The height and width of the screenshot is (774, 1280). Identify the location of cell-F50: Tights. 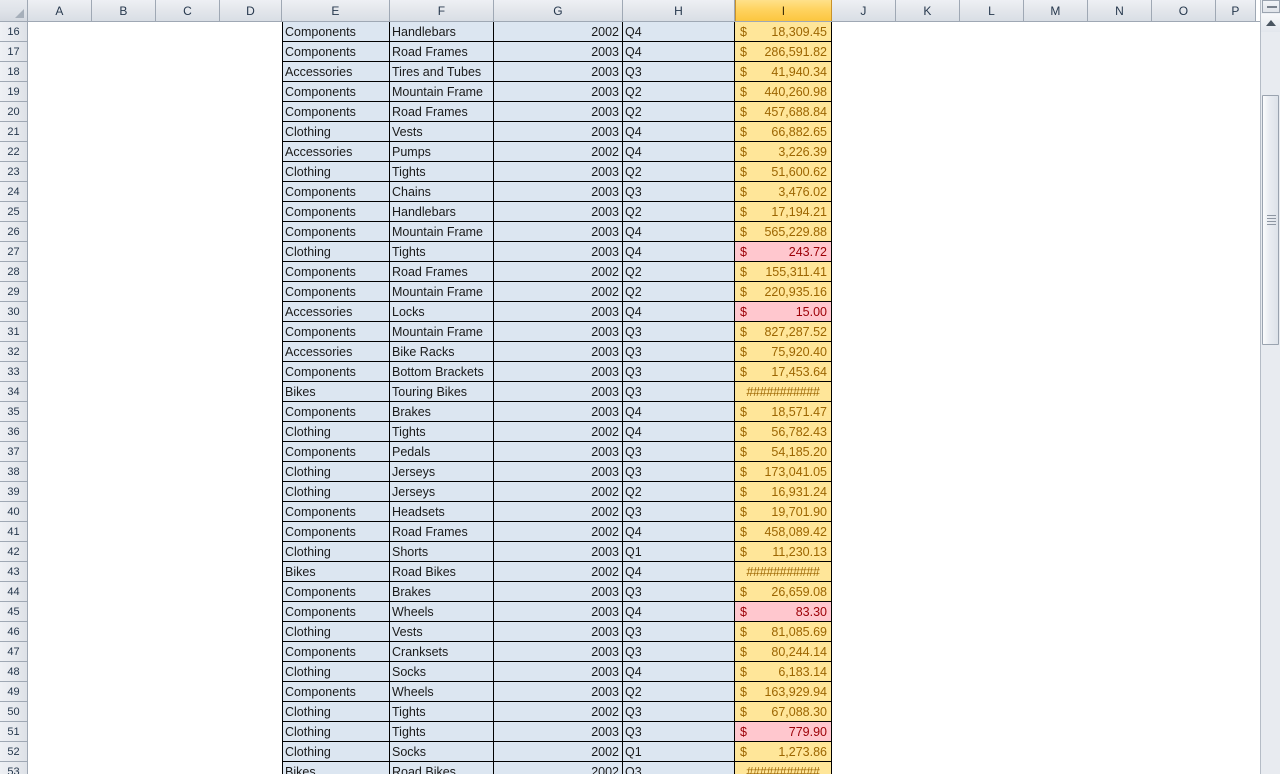
(442, 712).